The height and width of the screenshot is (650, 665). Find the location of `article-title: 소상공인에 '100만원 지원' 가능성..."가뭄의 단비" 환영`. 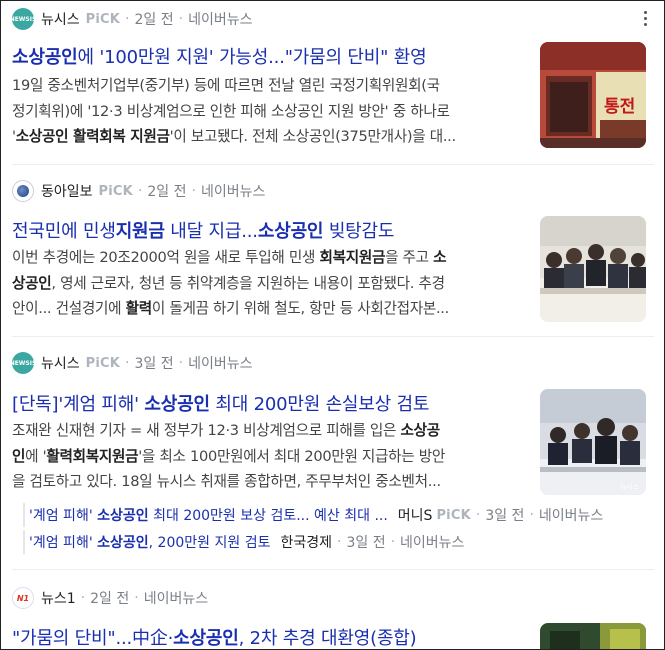

article-title: 소상공인에 '100만원 지원' 가능성..."가뭄의 단비" 환영 is located at coordinates (219, 56).